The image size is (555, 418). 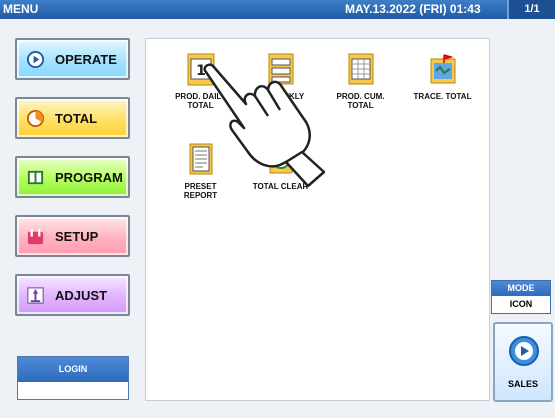 I want to click on tile-trace-total: TRACE. TOTAL, so click(x=442, y=76).